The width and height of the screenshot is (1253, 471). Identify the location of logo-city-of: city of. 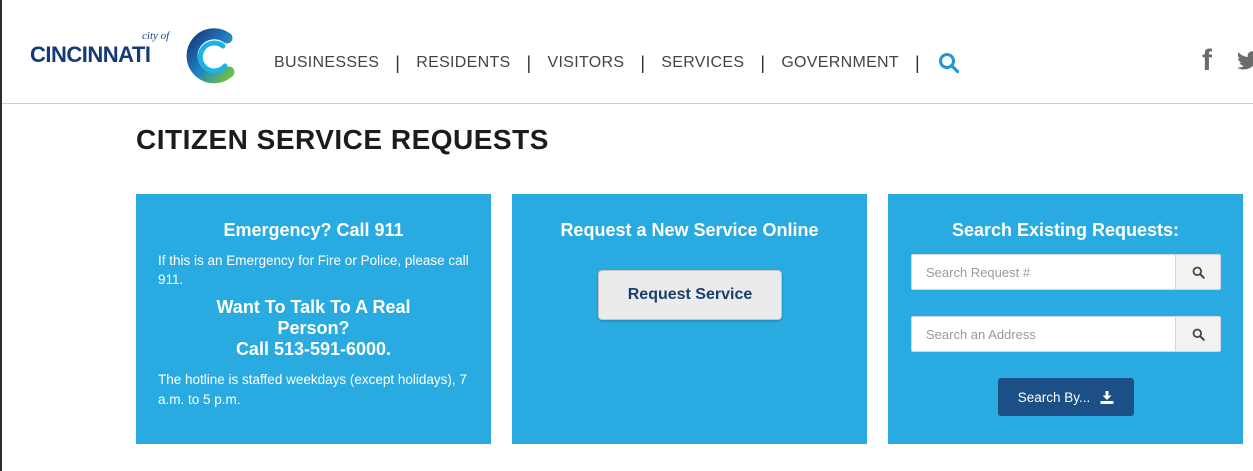
(156, 36).